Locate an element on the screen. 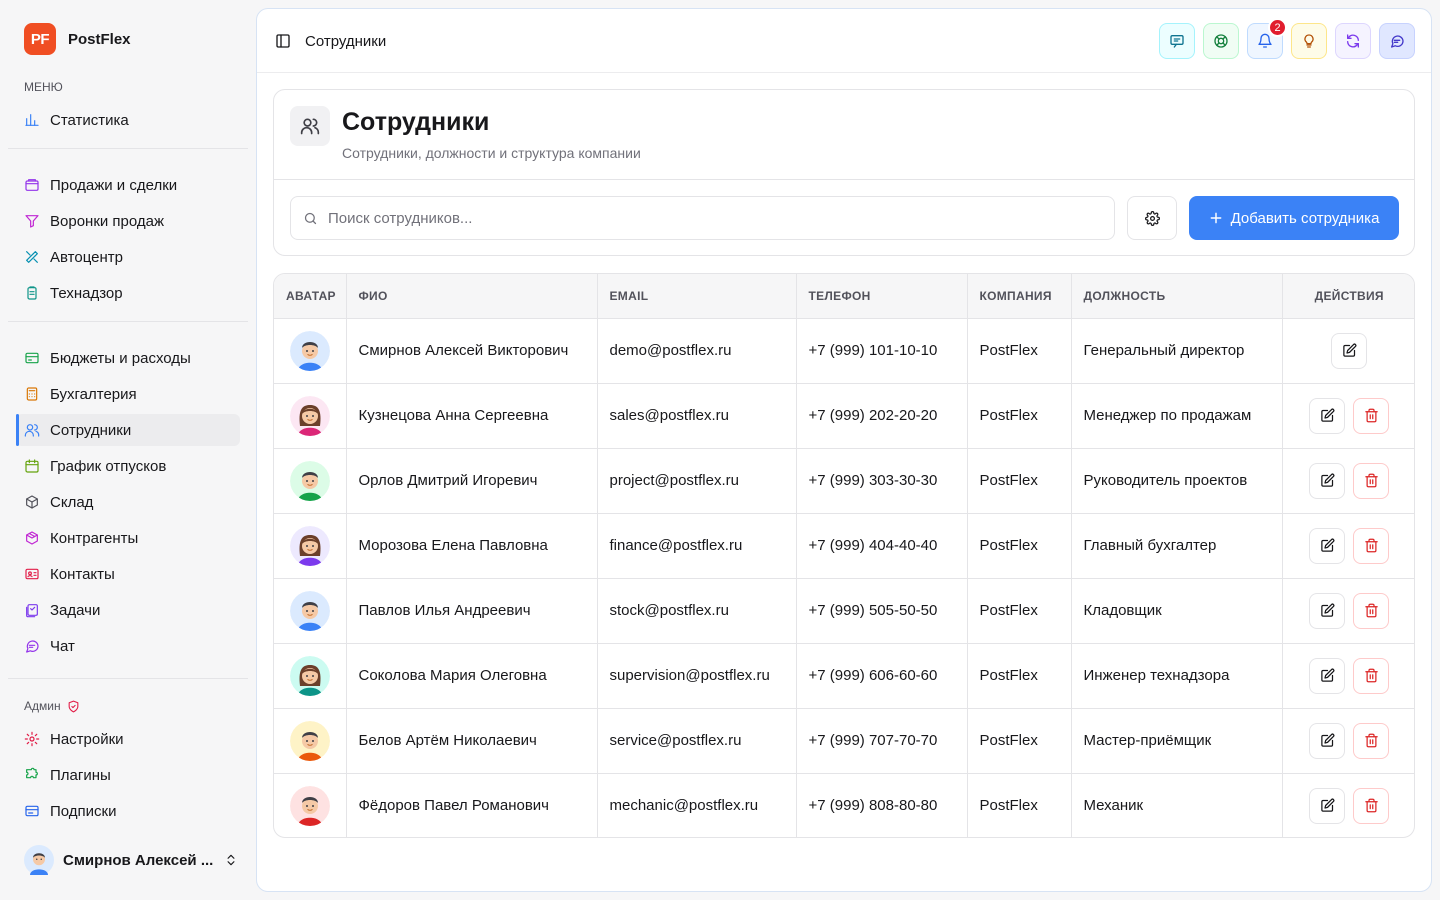 The width and height of the screenshot is (1440, 900). breadcrumb: Сотрудники is located at coordinates (345, 41).